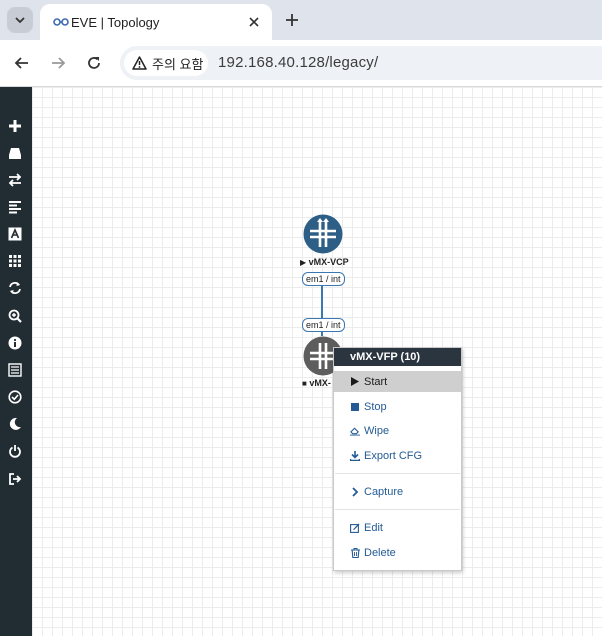 The image size is (602, 636). What do you see at coordinates (15, 316) in the screenshot?
I see `zoom-in-icon` at bounding box center [15, 316].